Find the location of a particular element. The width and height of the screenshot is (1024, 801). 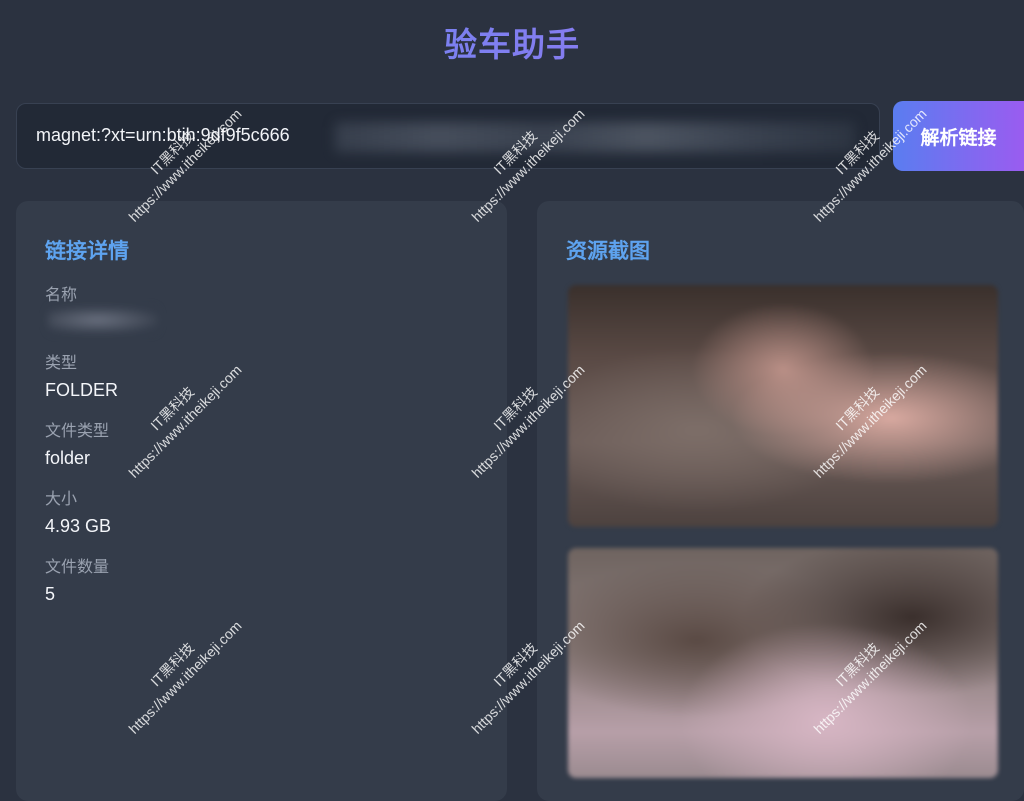

magnet-link-value: magnet:?xt=urn:btih:9df9f5c666 is located at coordinates (163, 135).